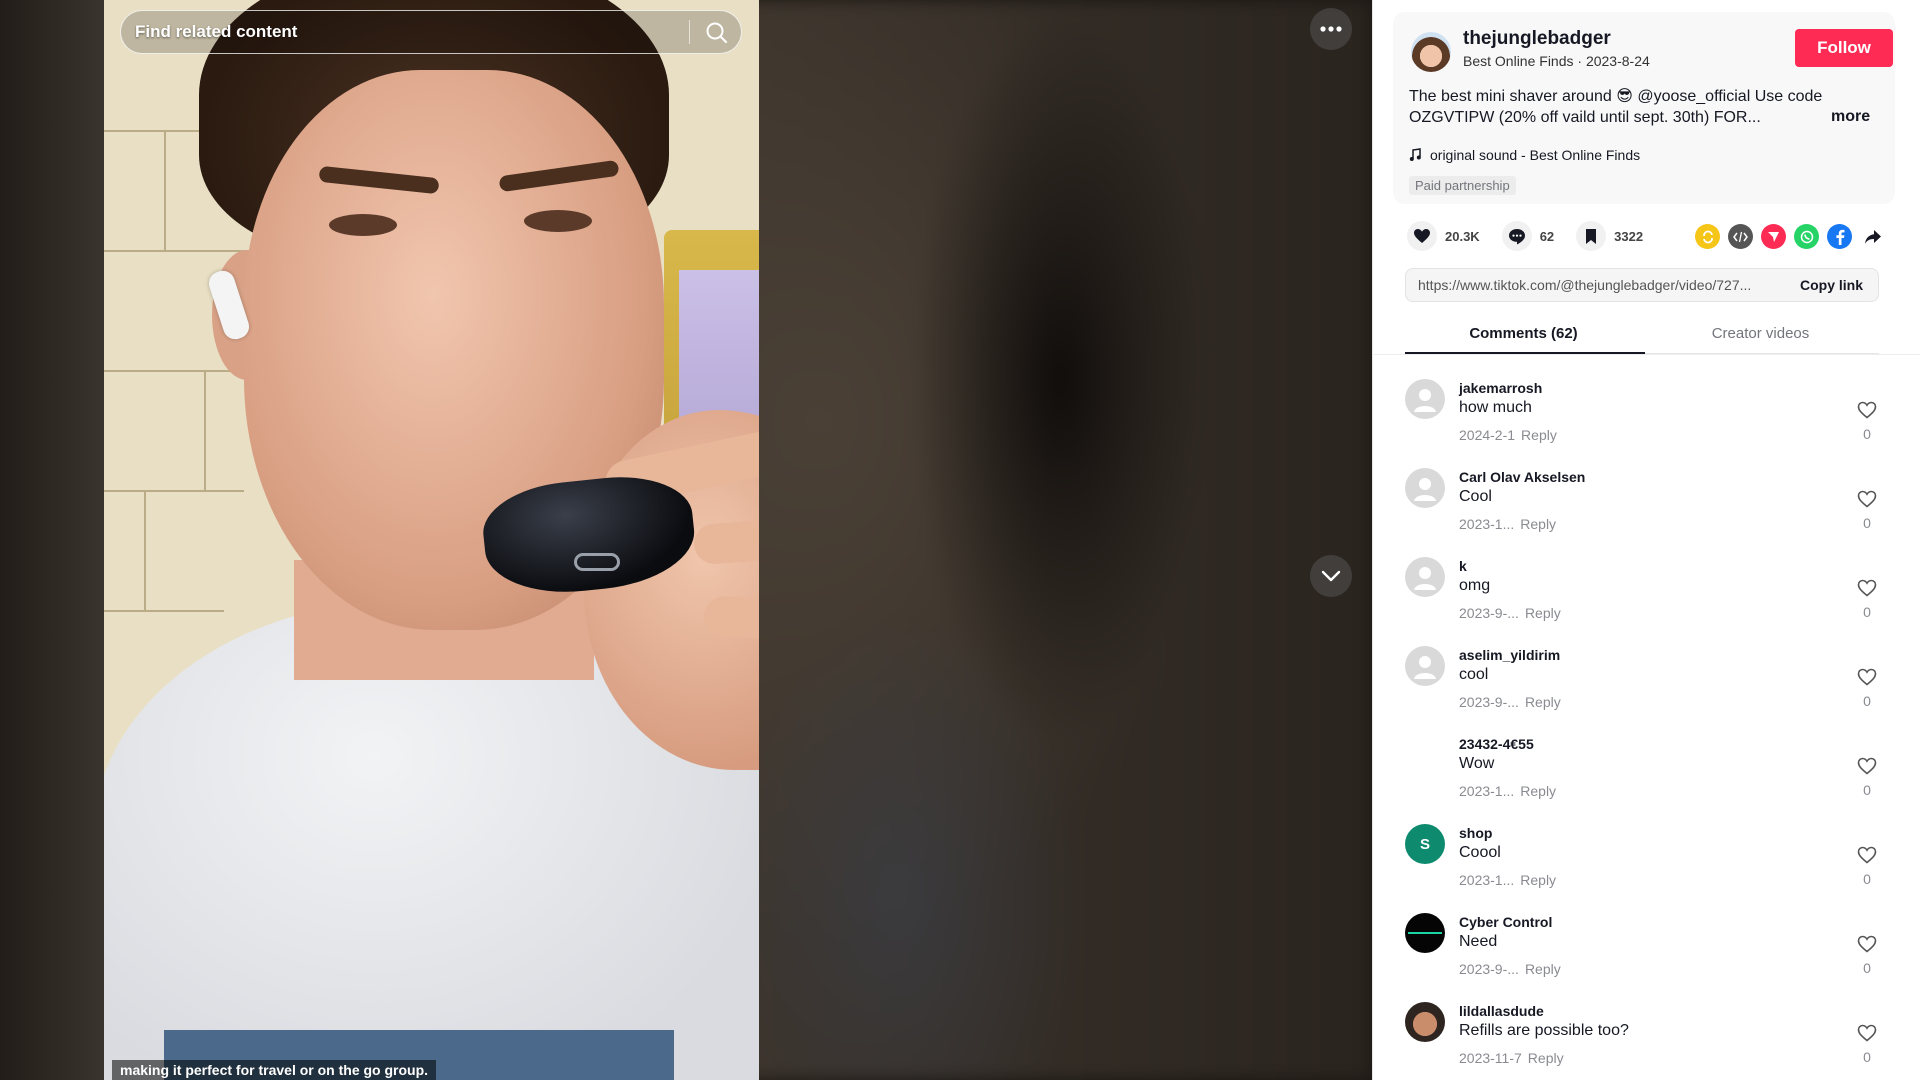  I want to click on whatsapp-share-button, so click(1806, 236).